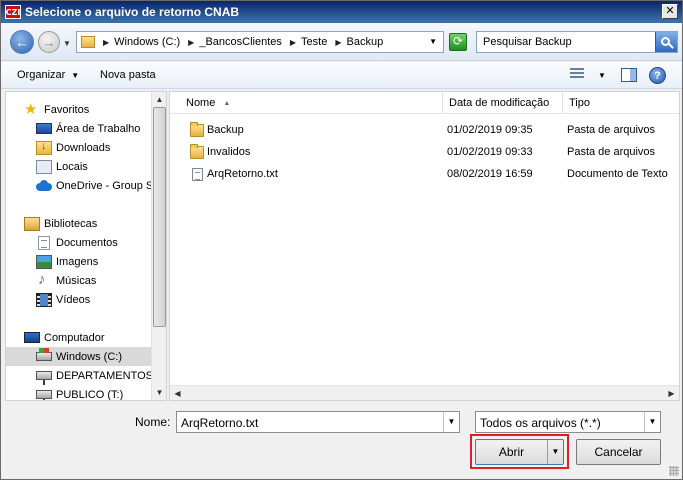  I want to click on scroll-up-icon: ▲, so click(159, 99).